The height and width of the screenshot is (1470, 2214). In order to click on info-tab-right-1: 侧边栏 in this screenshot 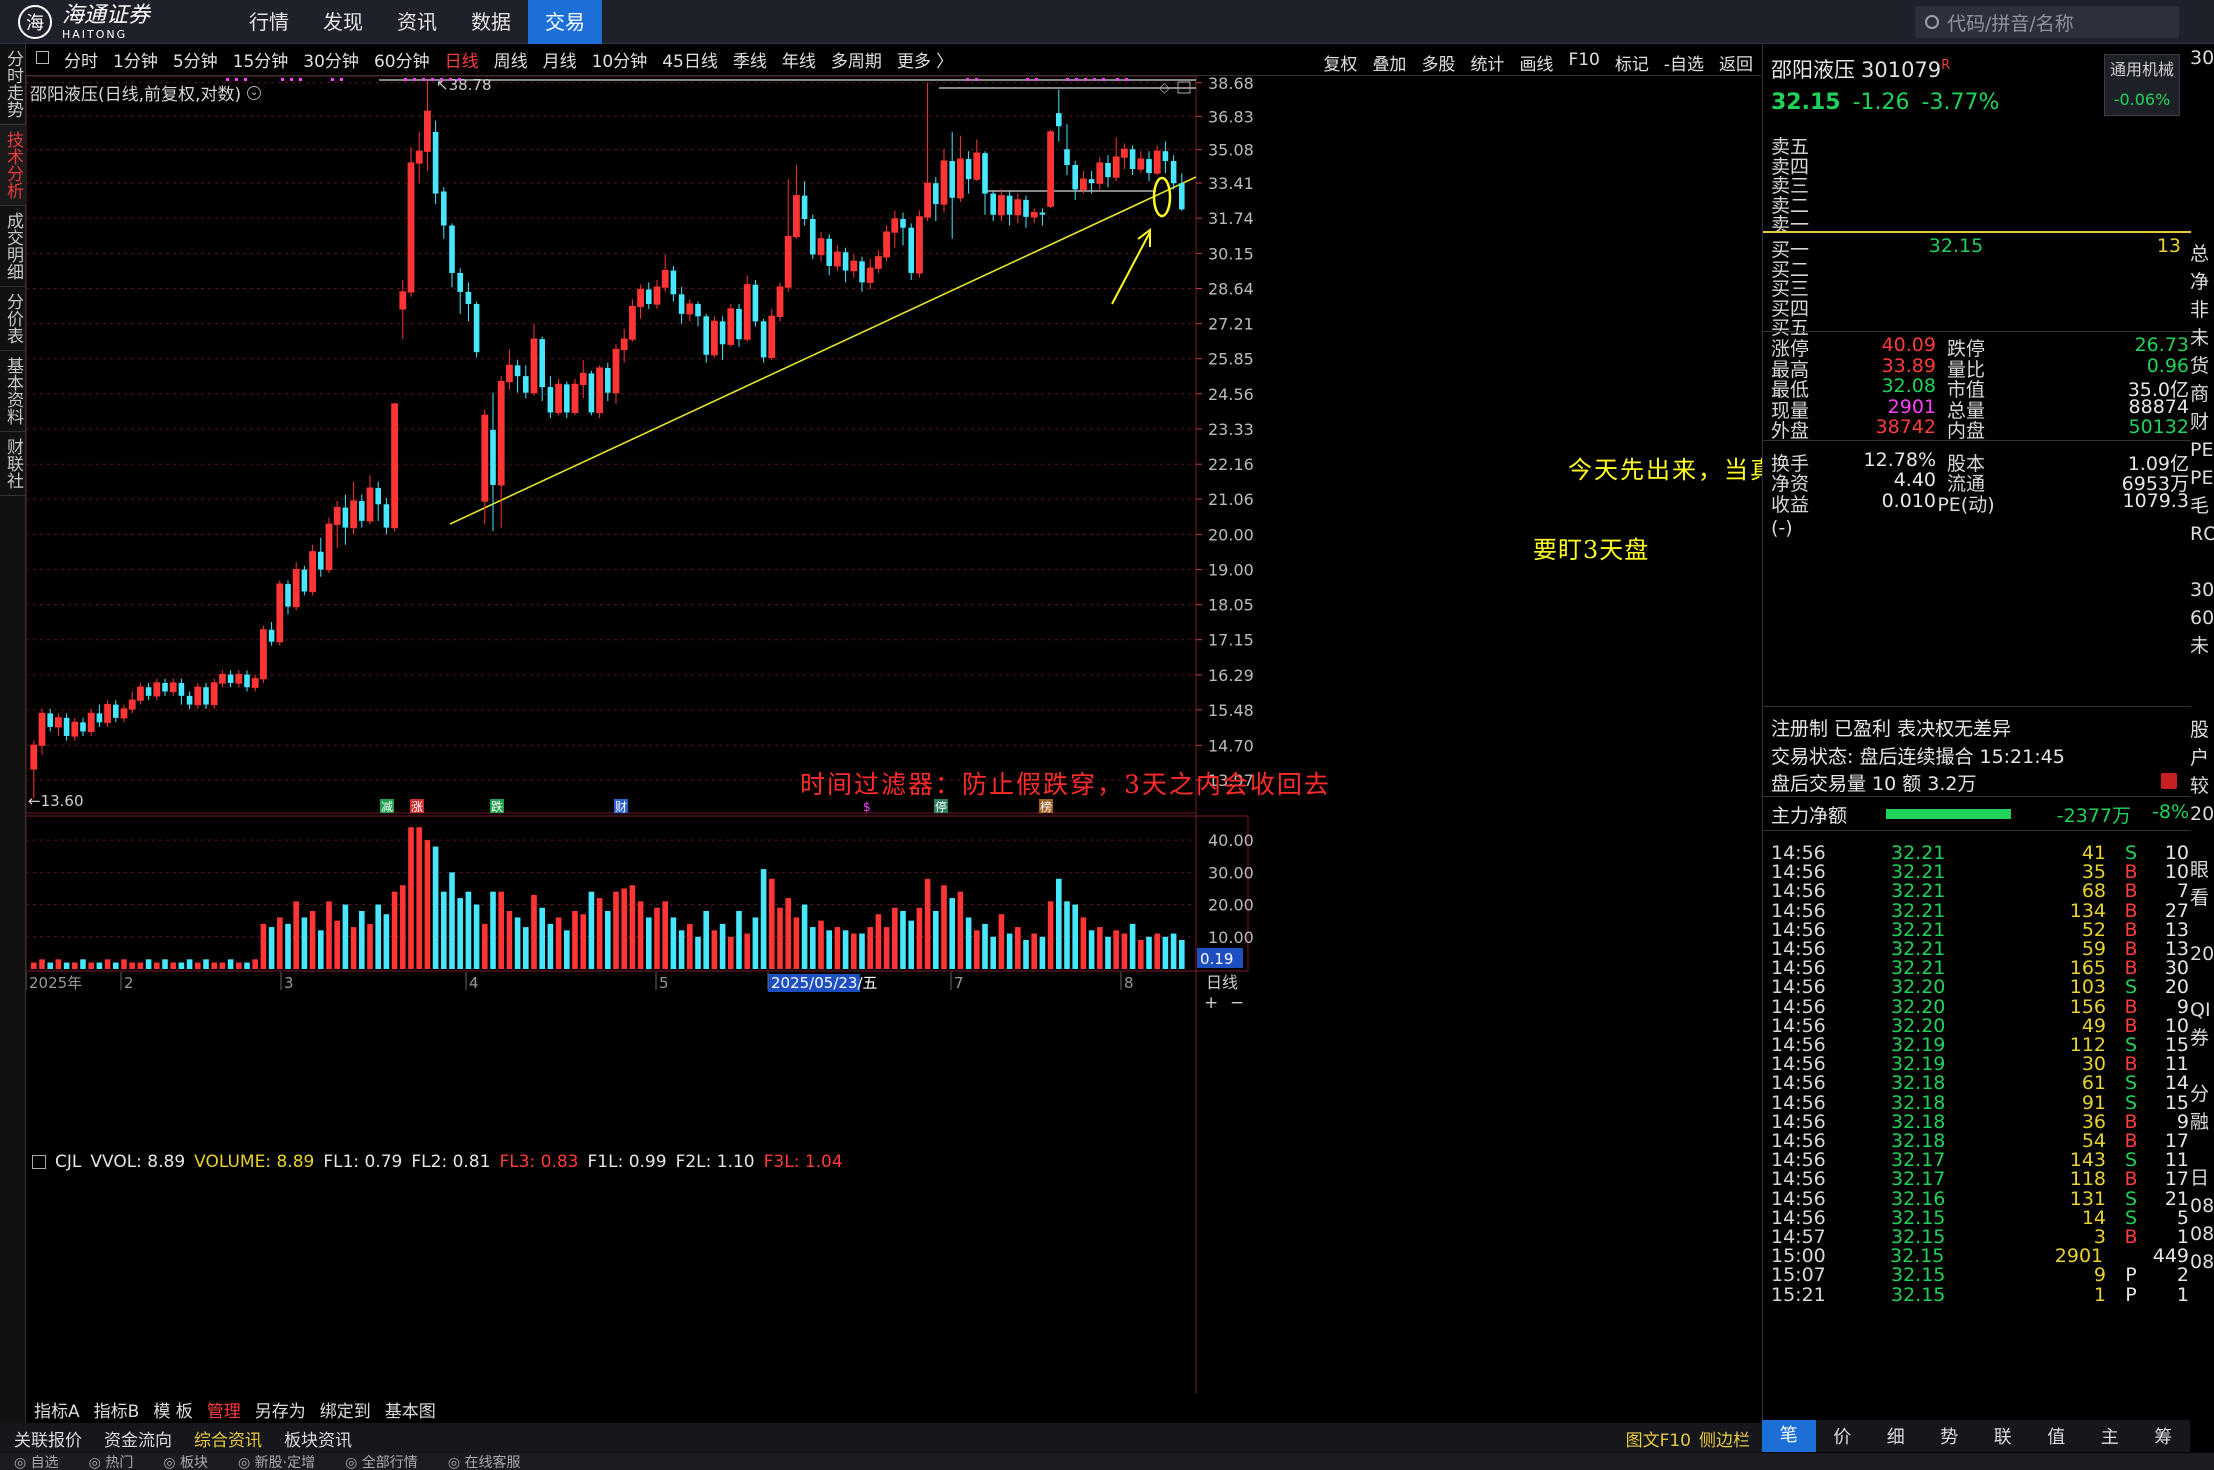, I will do `click(1724, 1438)`.